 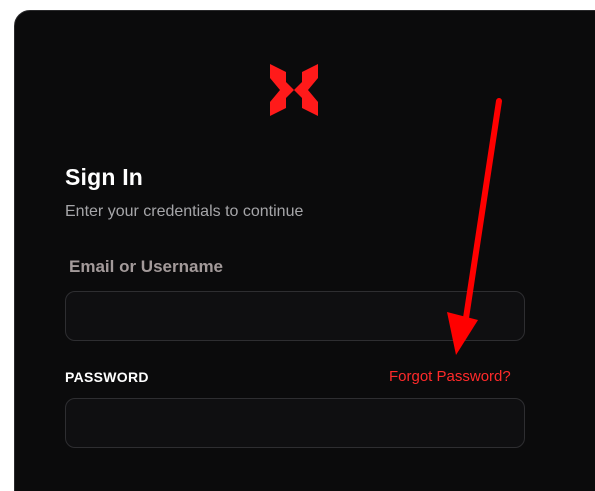 What do you see at coordinates (107, 377) in the screenshot?
I see `password-label: PASSWORD` at bounding box center [107, 377].